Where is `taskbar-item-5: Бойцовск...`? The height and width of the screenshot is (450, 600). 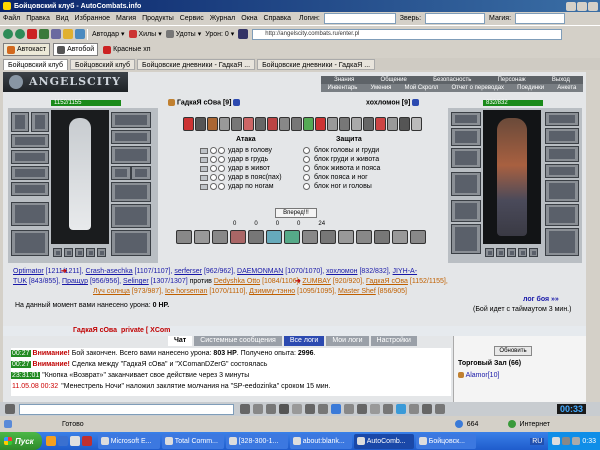
taskbar-item-5: Бойцовск... is located at coordinates (445, 441).